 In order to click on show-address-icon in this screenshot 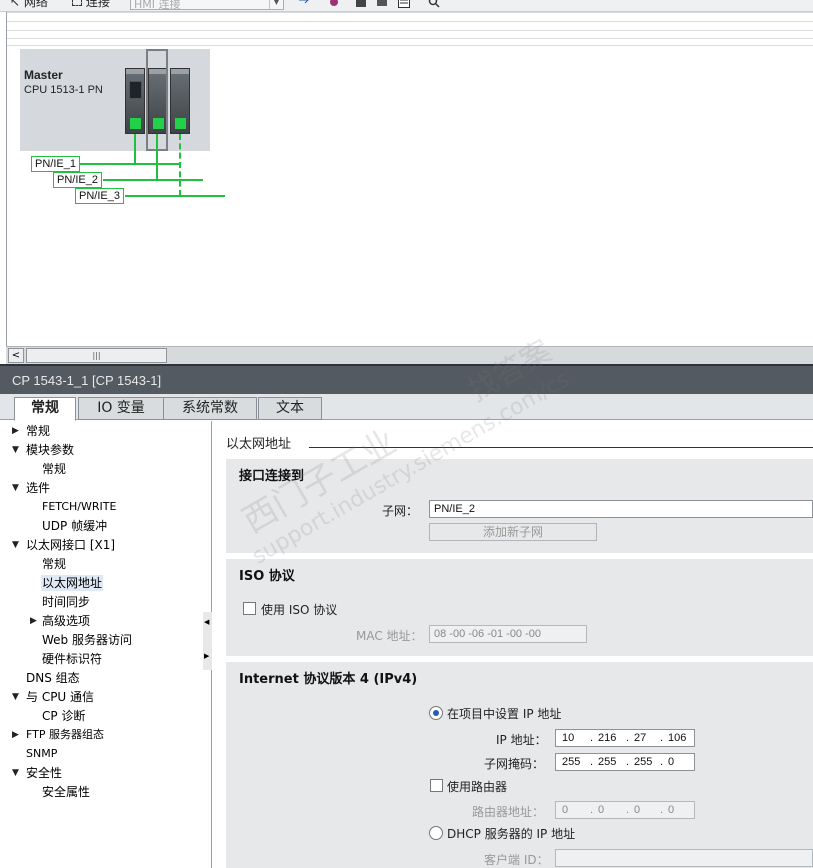, I will do `click(334, 4)`.